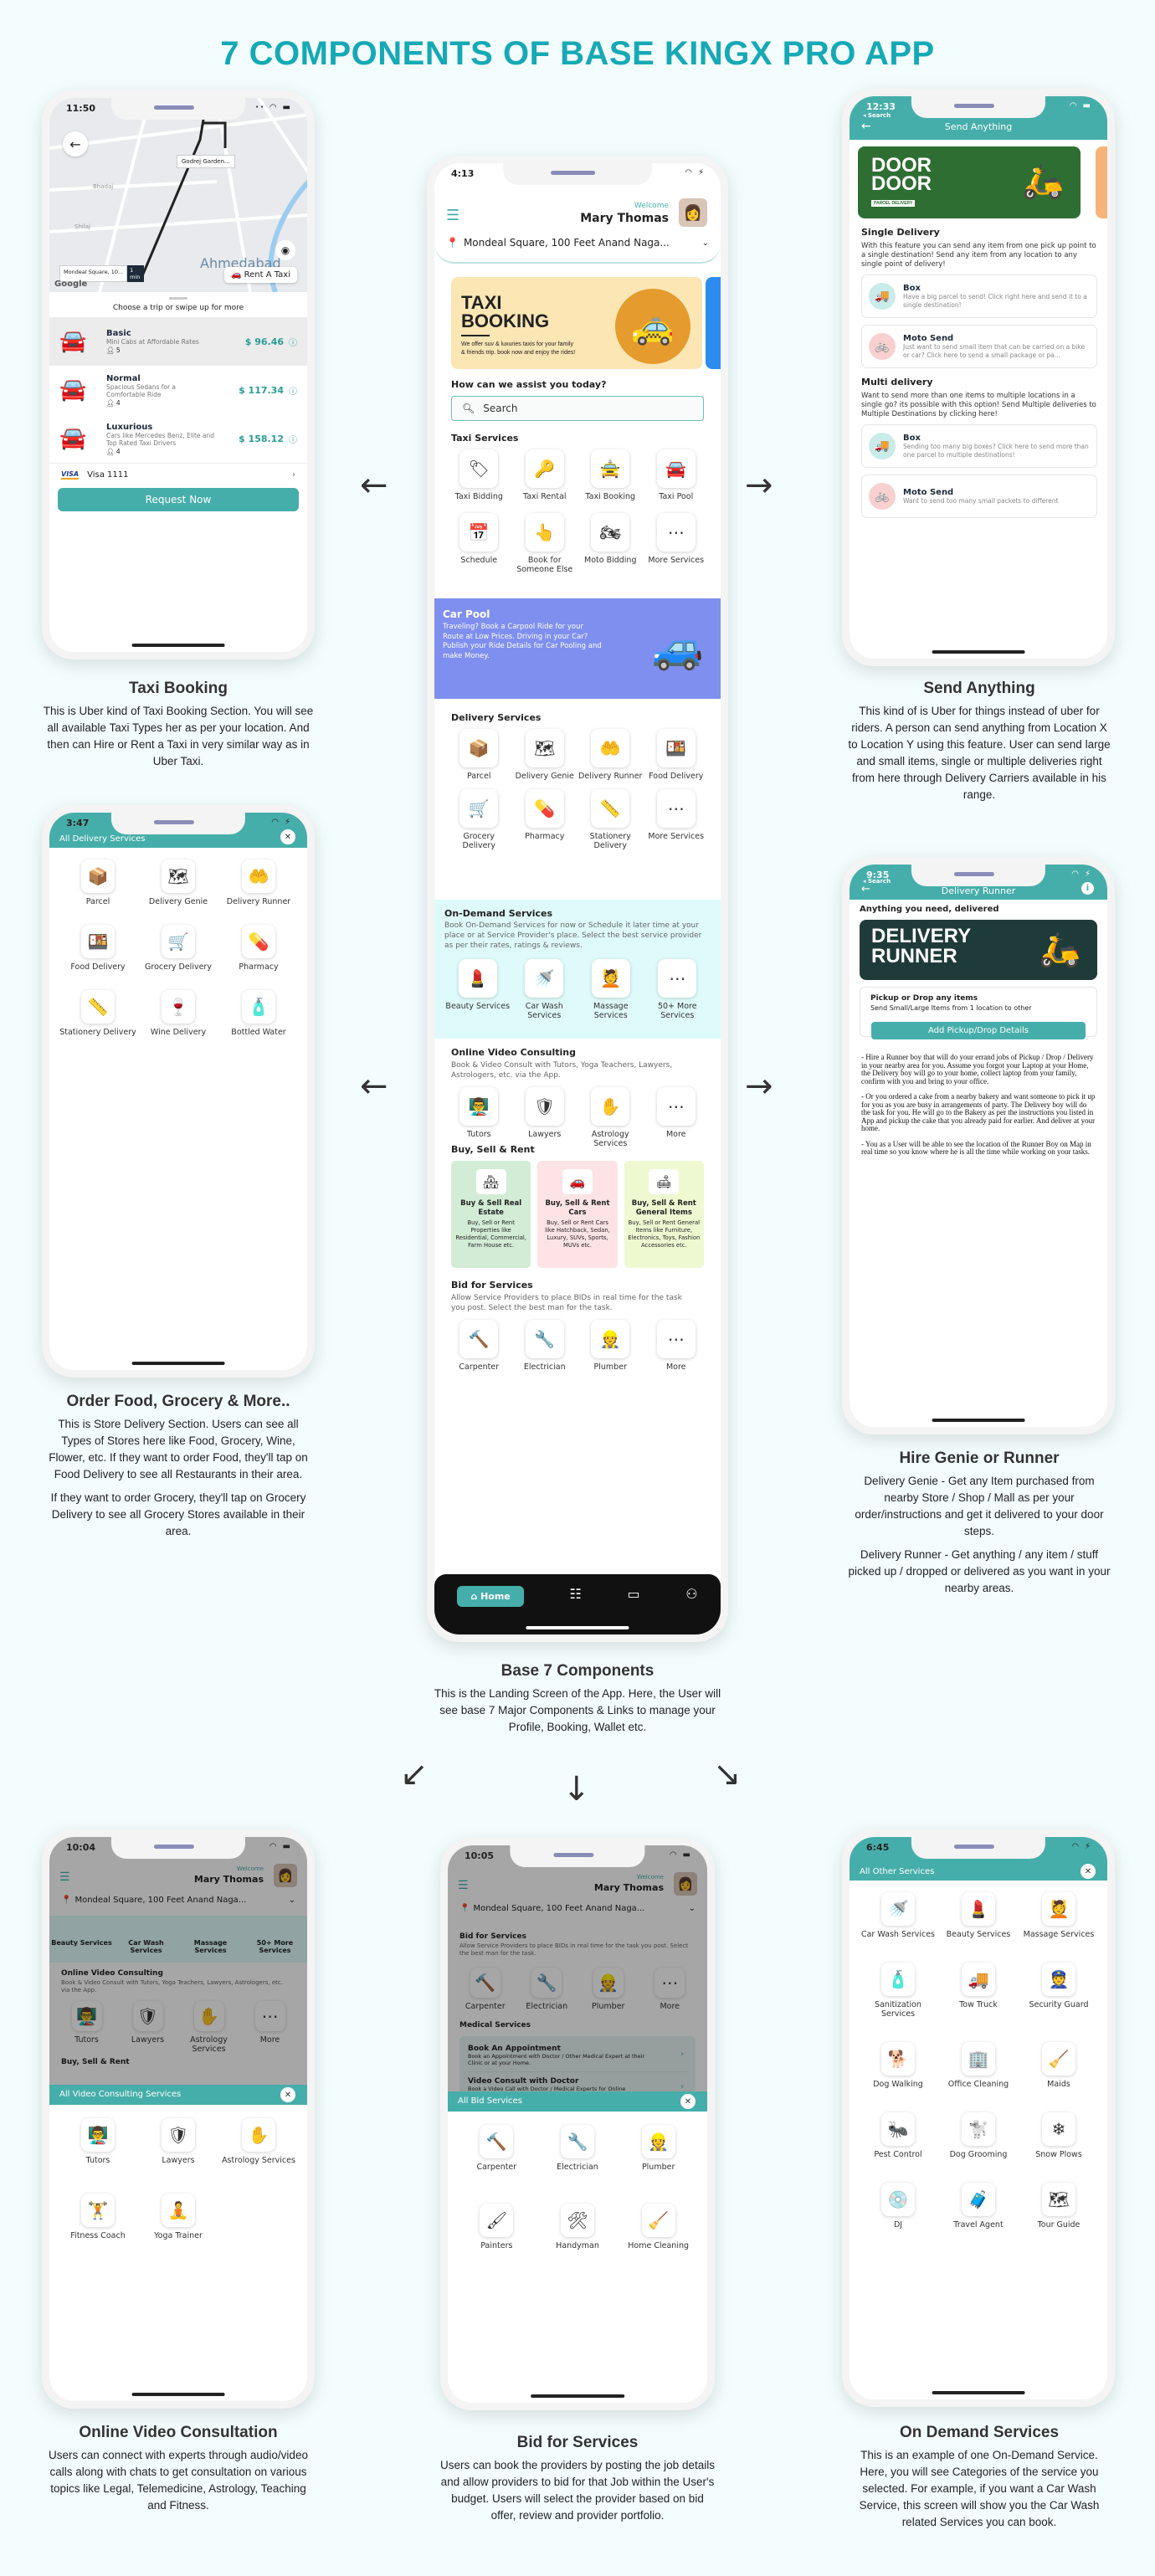  What do you see at coordinates (677, 989) in the screenshot?
I see `service-tile-50-more-services: ⋯ 50+ More Services` at bounding box center [677, 989].